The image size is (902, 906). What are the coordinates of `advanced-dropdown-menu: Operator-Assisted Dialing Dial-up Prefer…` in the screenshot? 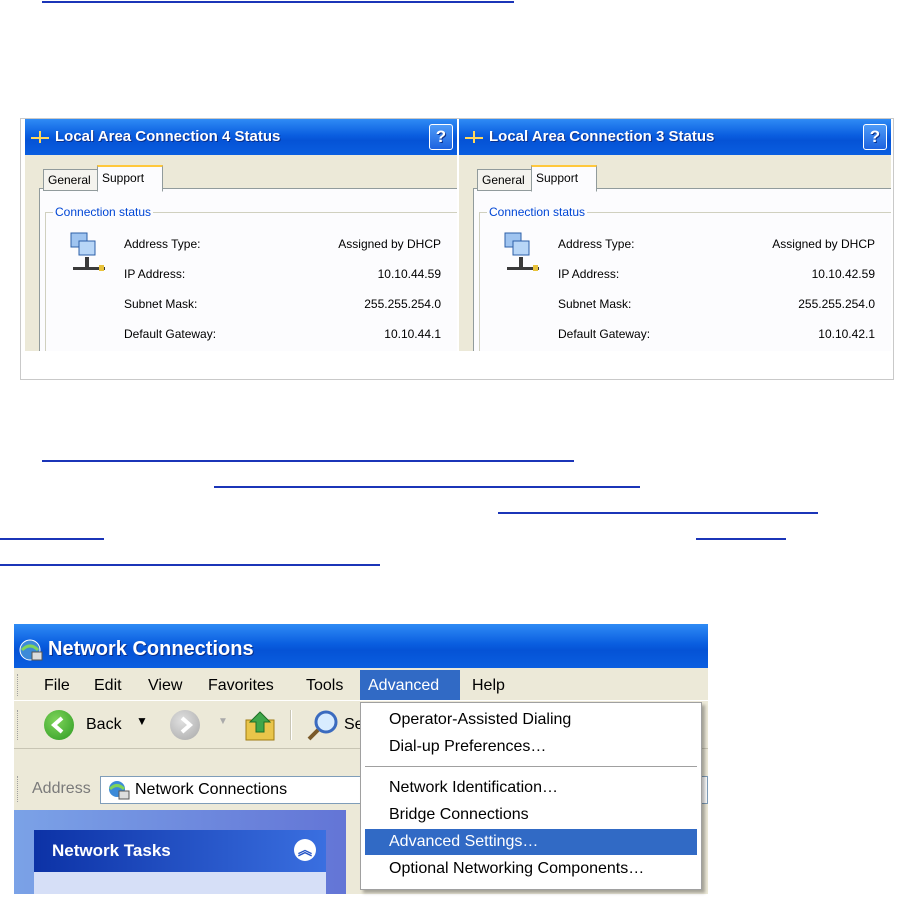 It's located at (531, 796).